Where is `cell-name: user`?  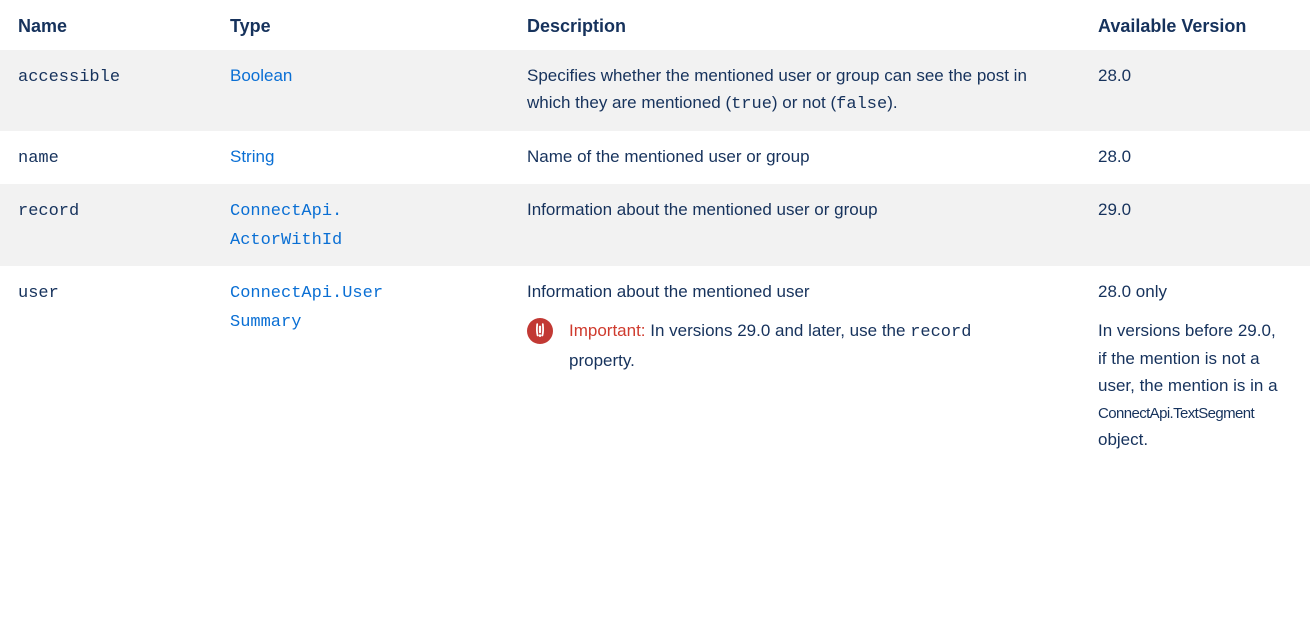 cell-name: user is located at coordinates (106, 365).